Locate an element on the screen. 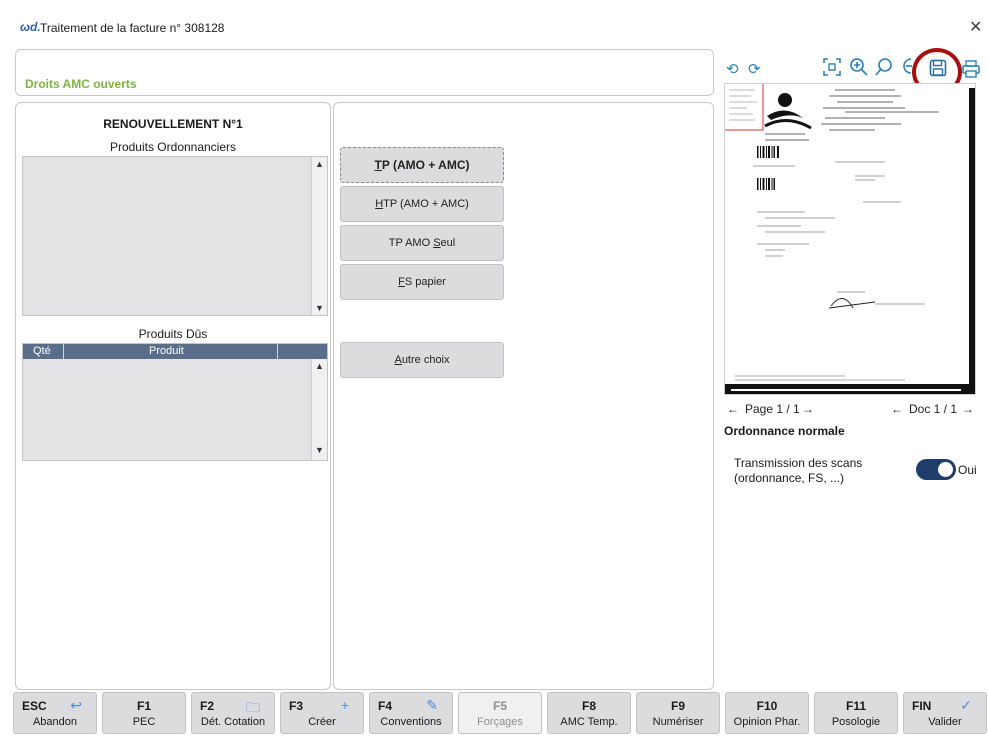 This screenshot has width=988, height=736. prev-page-icon: ← is located at coordinates (733, 409).